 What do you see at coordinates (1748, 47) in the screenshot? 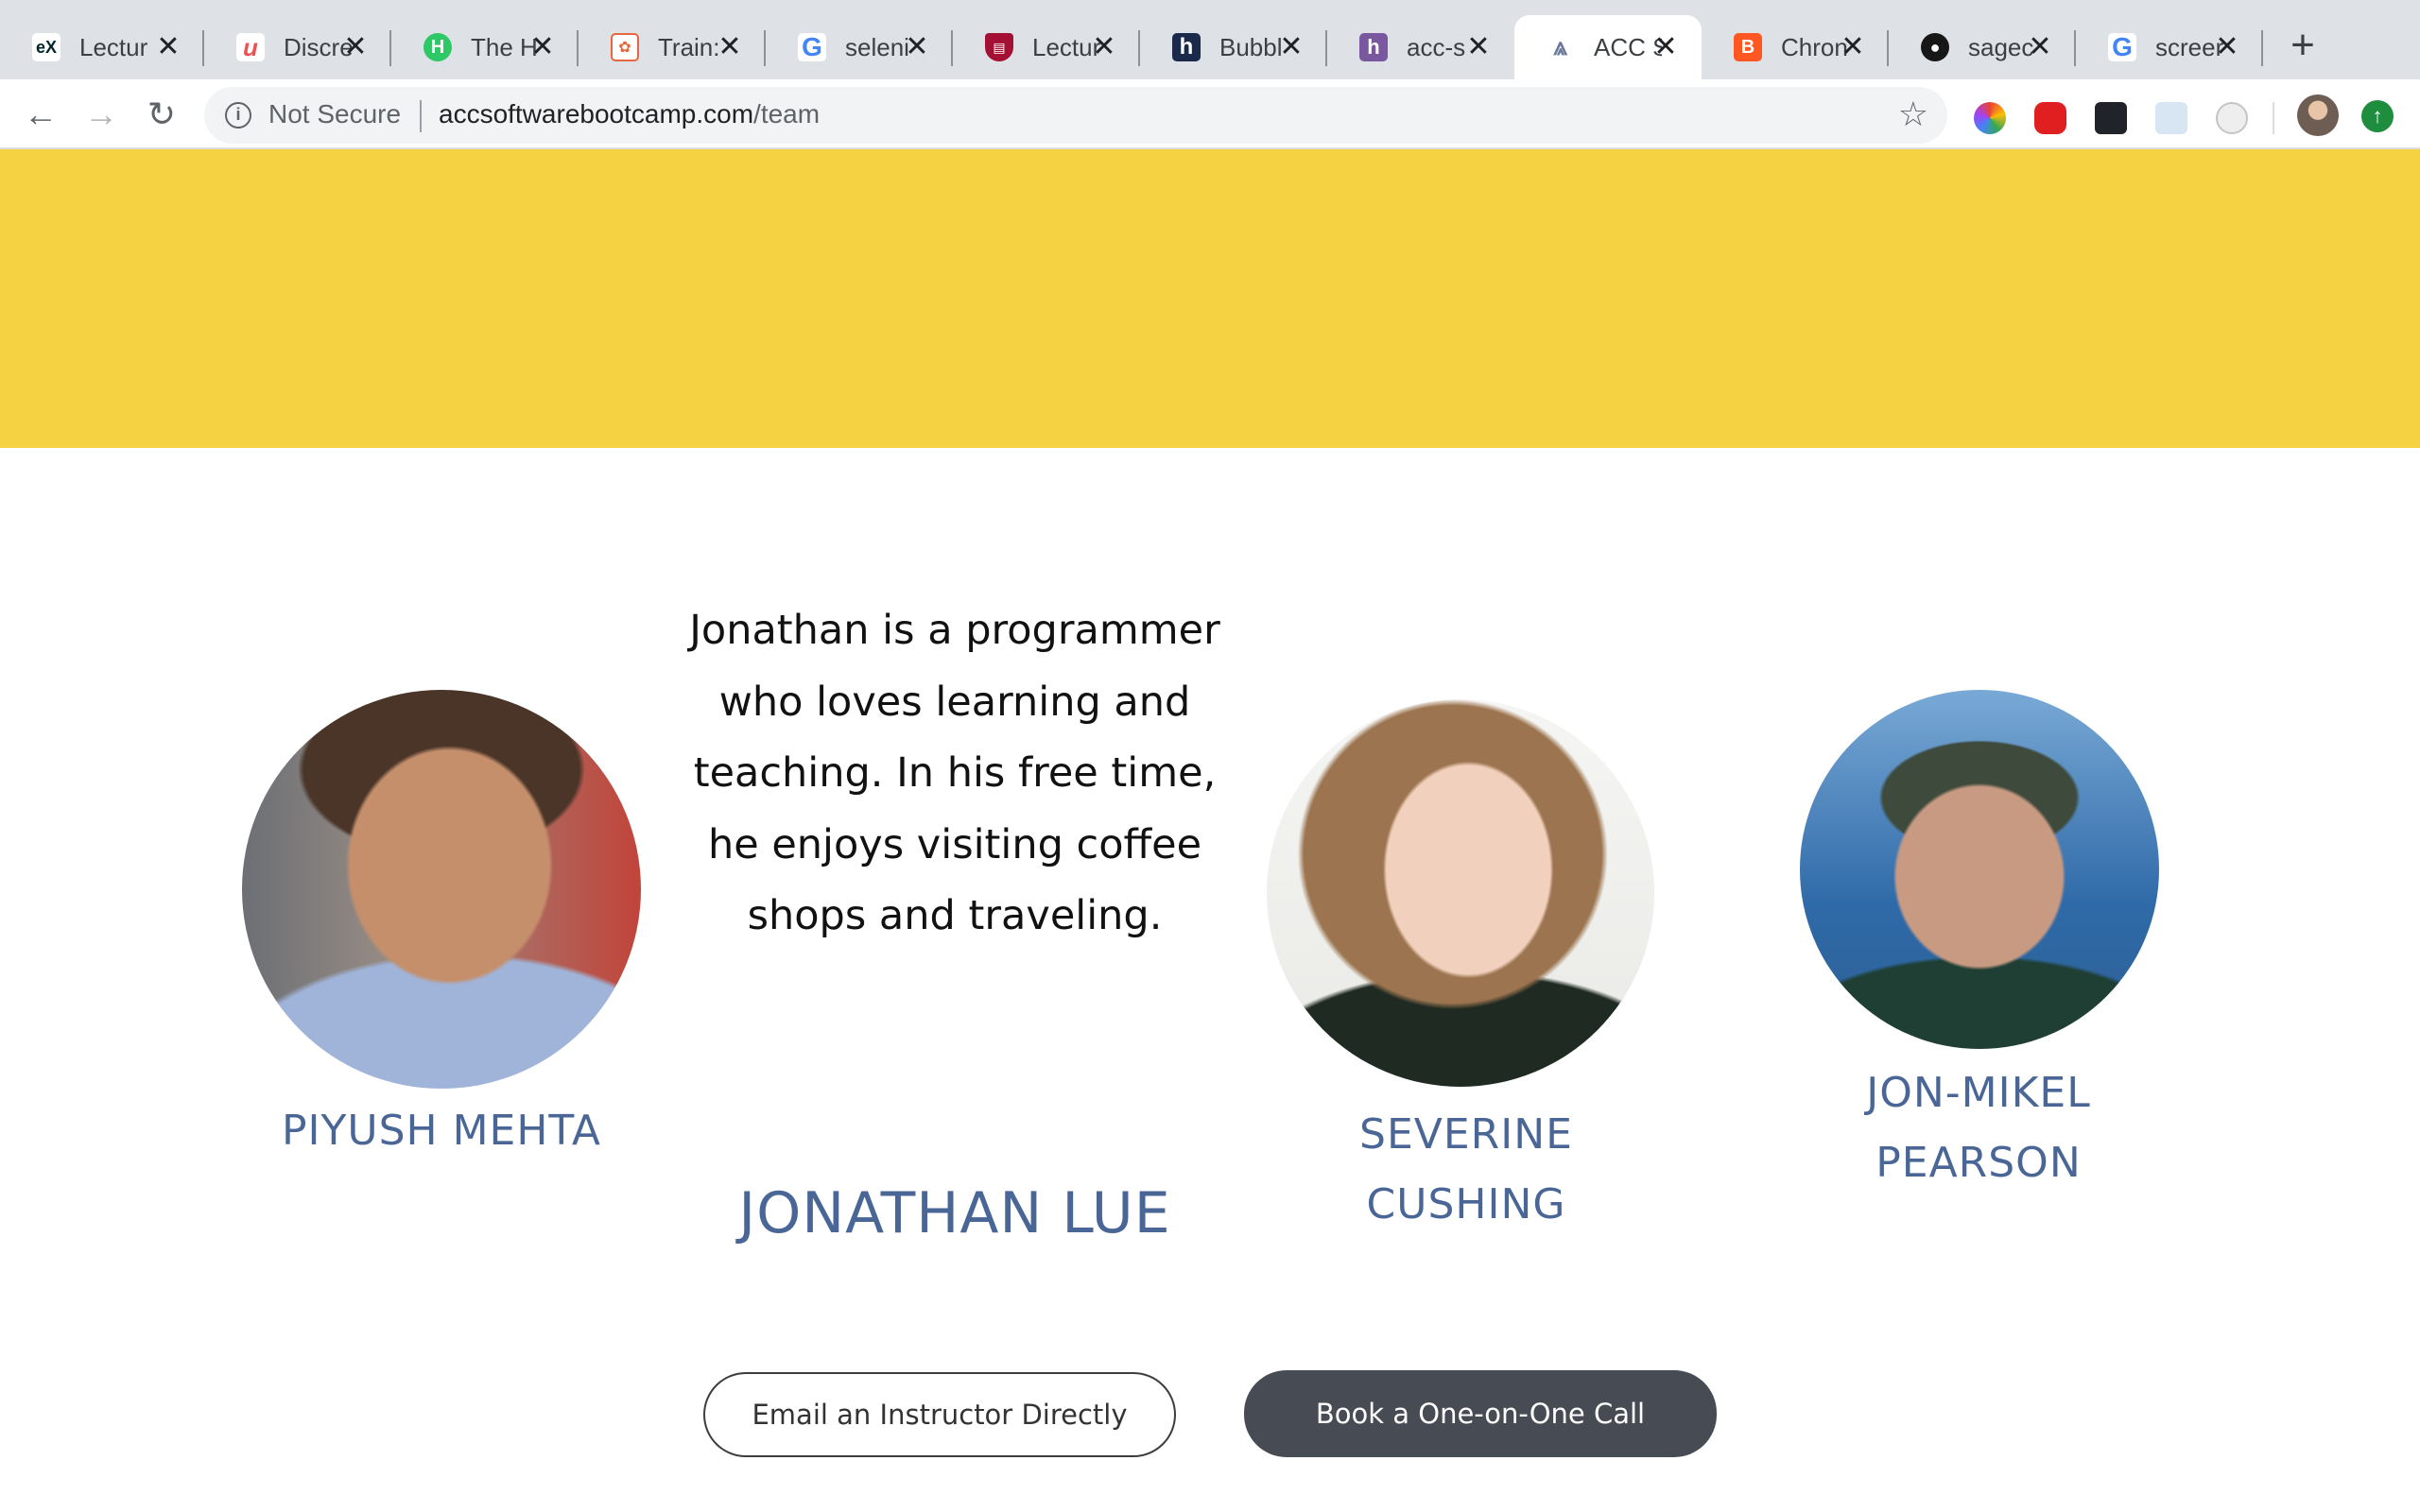
I see `blogger-icon: B` at bounding box center [1748, 47].